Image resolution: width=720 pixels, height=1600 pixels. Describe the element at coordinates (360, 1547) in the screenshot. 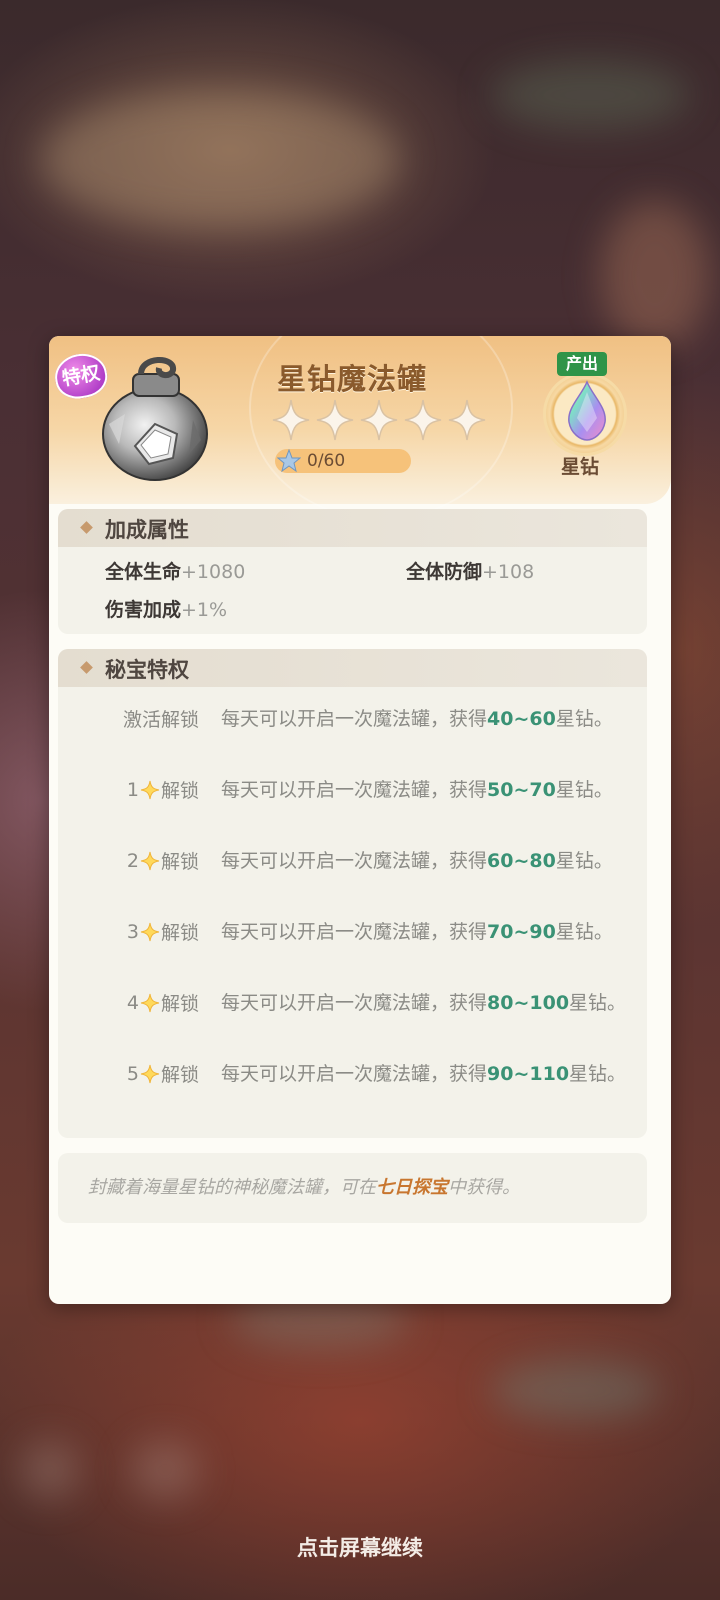

I see `tap-to-continue-text: 点击屏幕继续` at that location.